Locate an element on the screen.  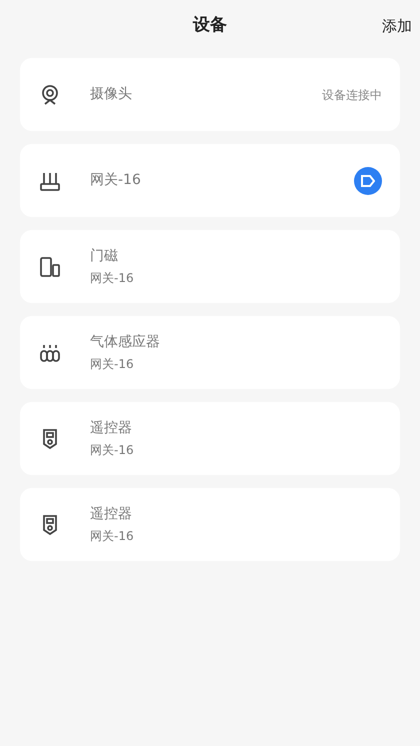
device-name: 气体感应器 is located at coordinates (125, 342).